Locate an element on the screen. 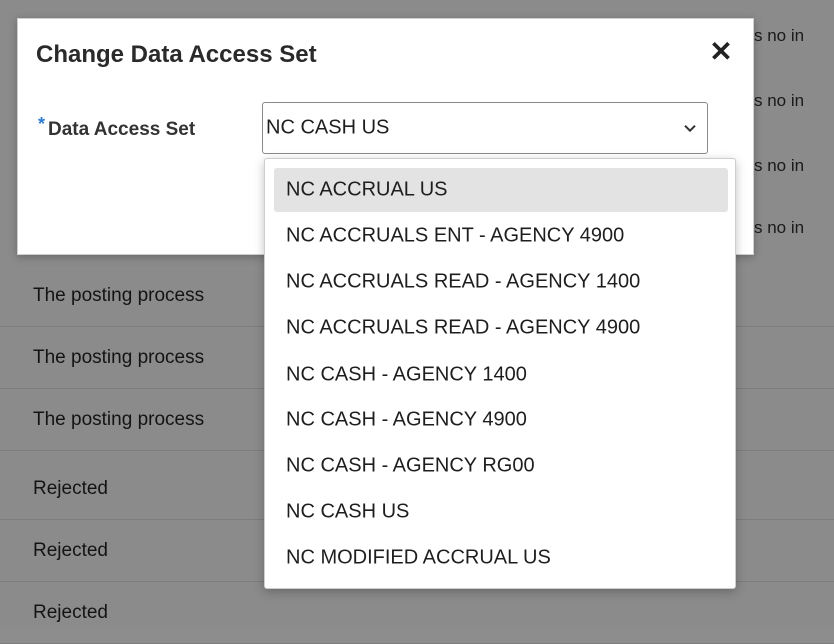 This screenshot has width=834, height=644. option-label: NC CASH - AGENCY RG00 is located at coordinates (410, 465).